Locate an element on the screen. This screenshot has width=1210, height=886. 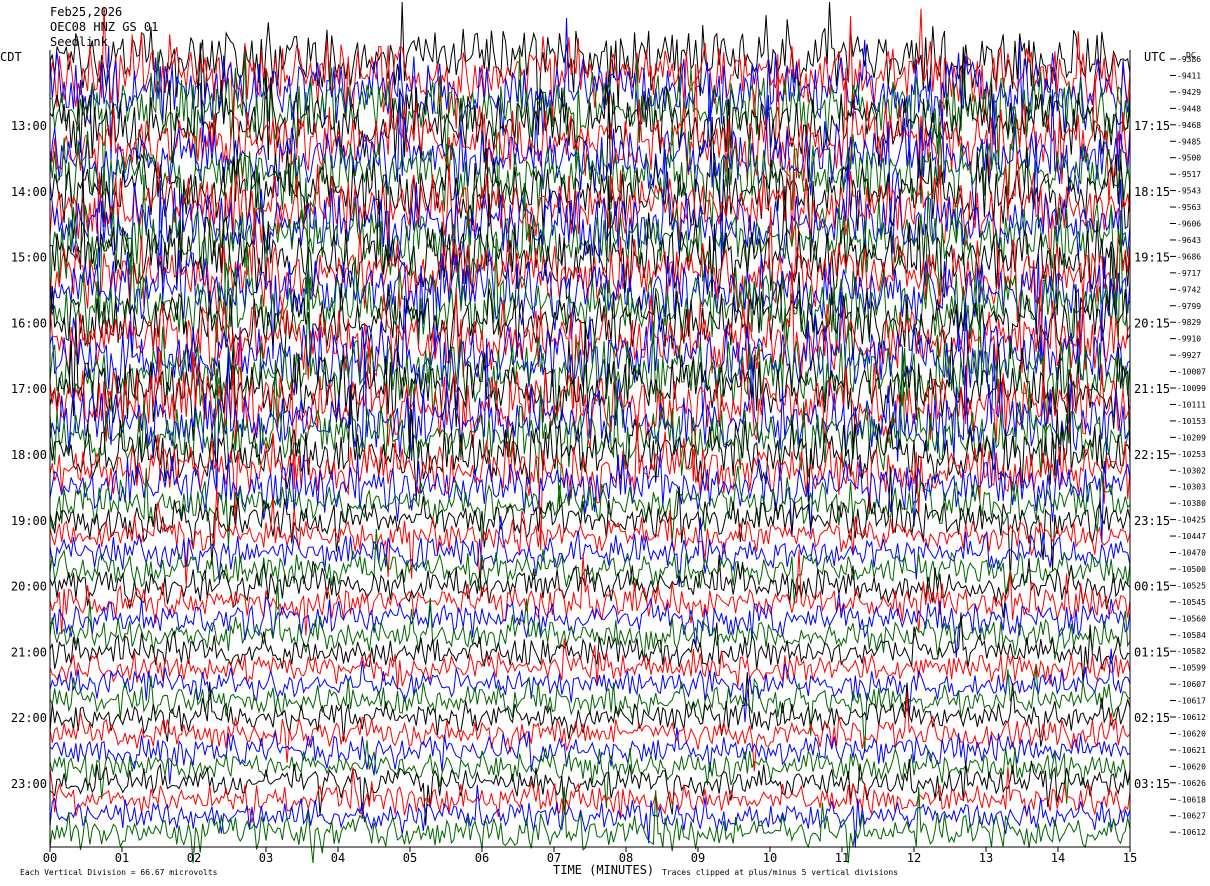
right-hour-label: 23:15 is located at coordinates (1152, 521).